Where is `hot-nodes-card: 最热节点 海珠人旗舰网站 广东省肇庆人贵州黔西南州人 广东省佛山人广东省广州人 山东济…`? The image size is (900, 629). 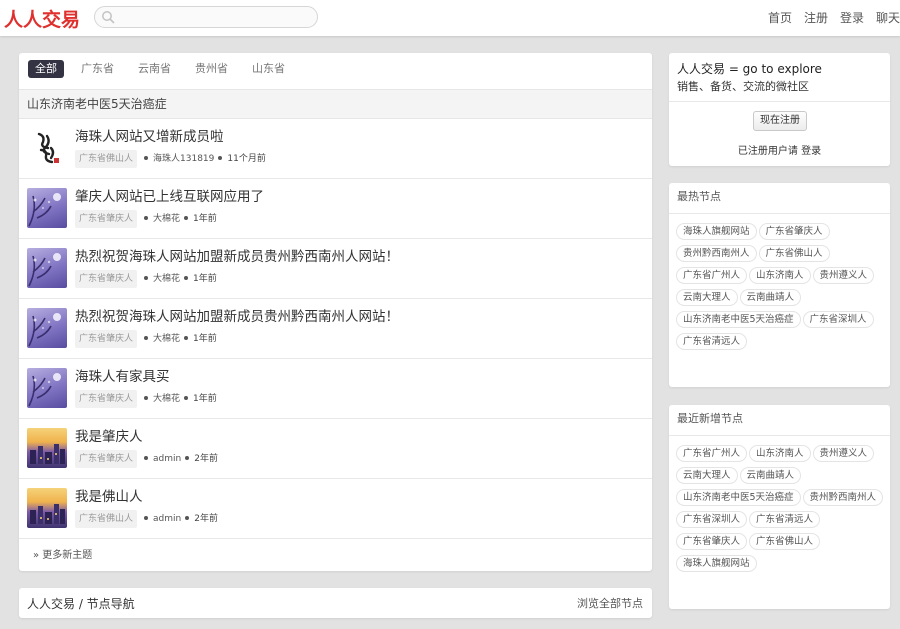
hot-nodes-card: 最热节点 海珠人旗舰网站 广东省肇庆人贵州黔西南州人 广东省佛山人广东省广州人 山东济… is located at coordinates (779, 285).